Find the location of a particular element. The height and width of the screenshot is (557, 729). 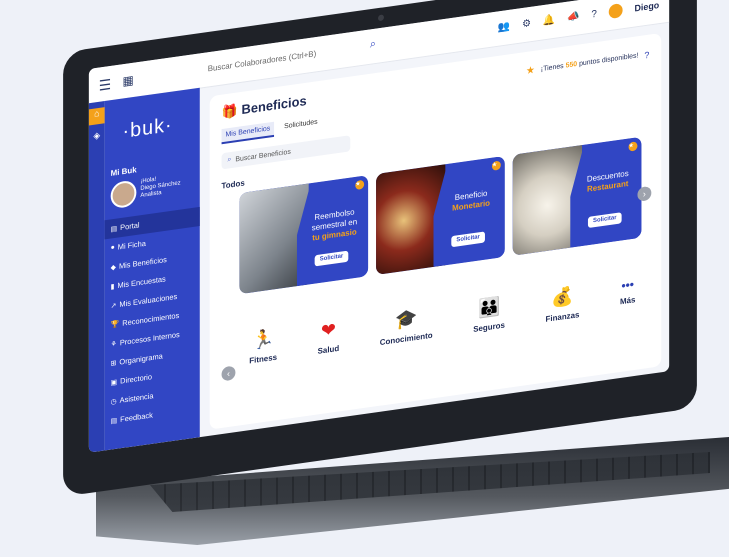

process-icon: ⚘ is located at coordinates (113, 344).